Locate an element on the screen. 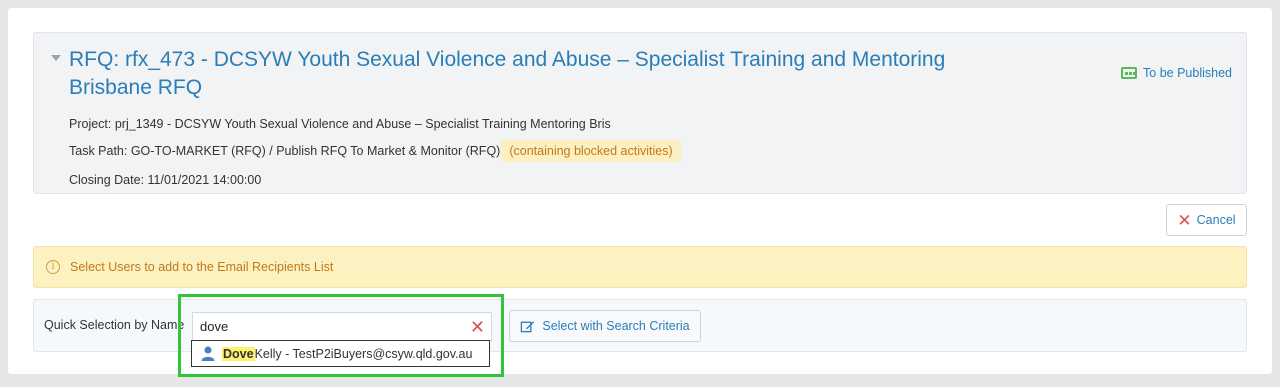 The height and width of the screenshot is (387, 1280). name-search-input is located at coordinates (342, 326).